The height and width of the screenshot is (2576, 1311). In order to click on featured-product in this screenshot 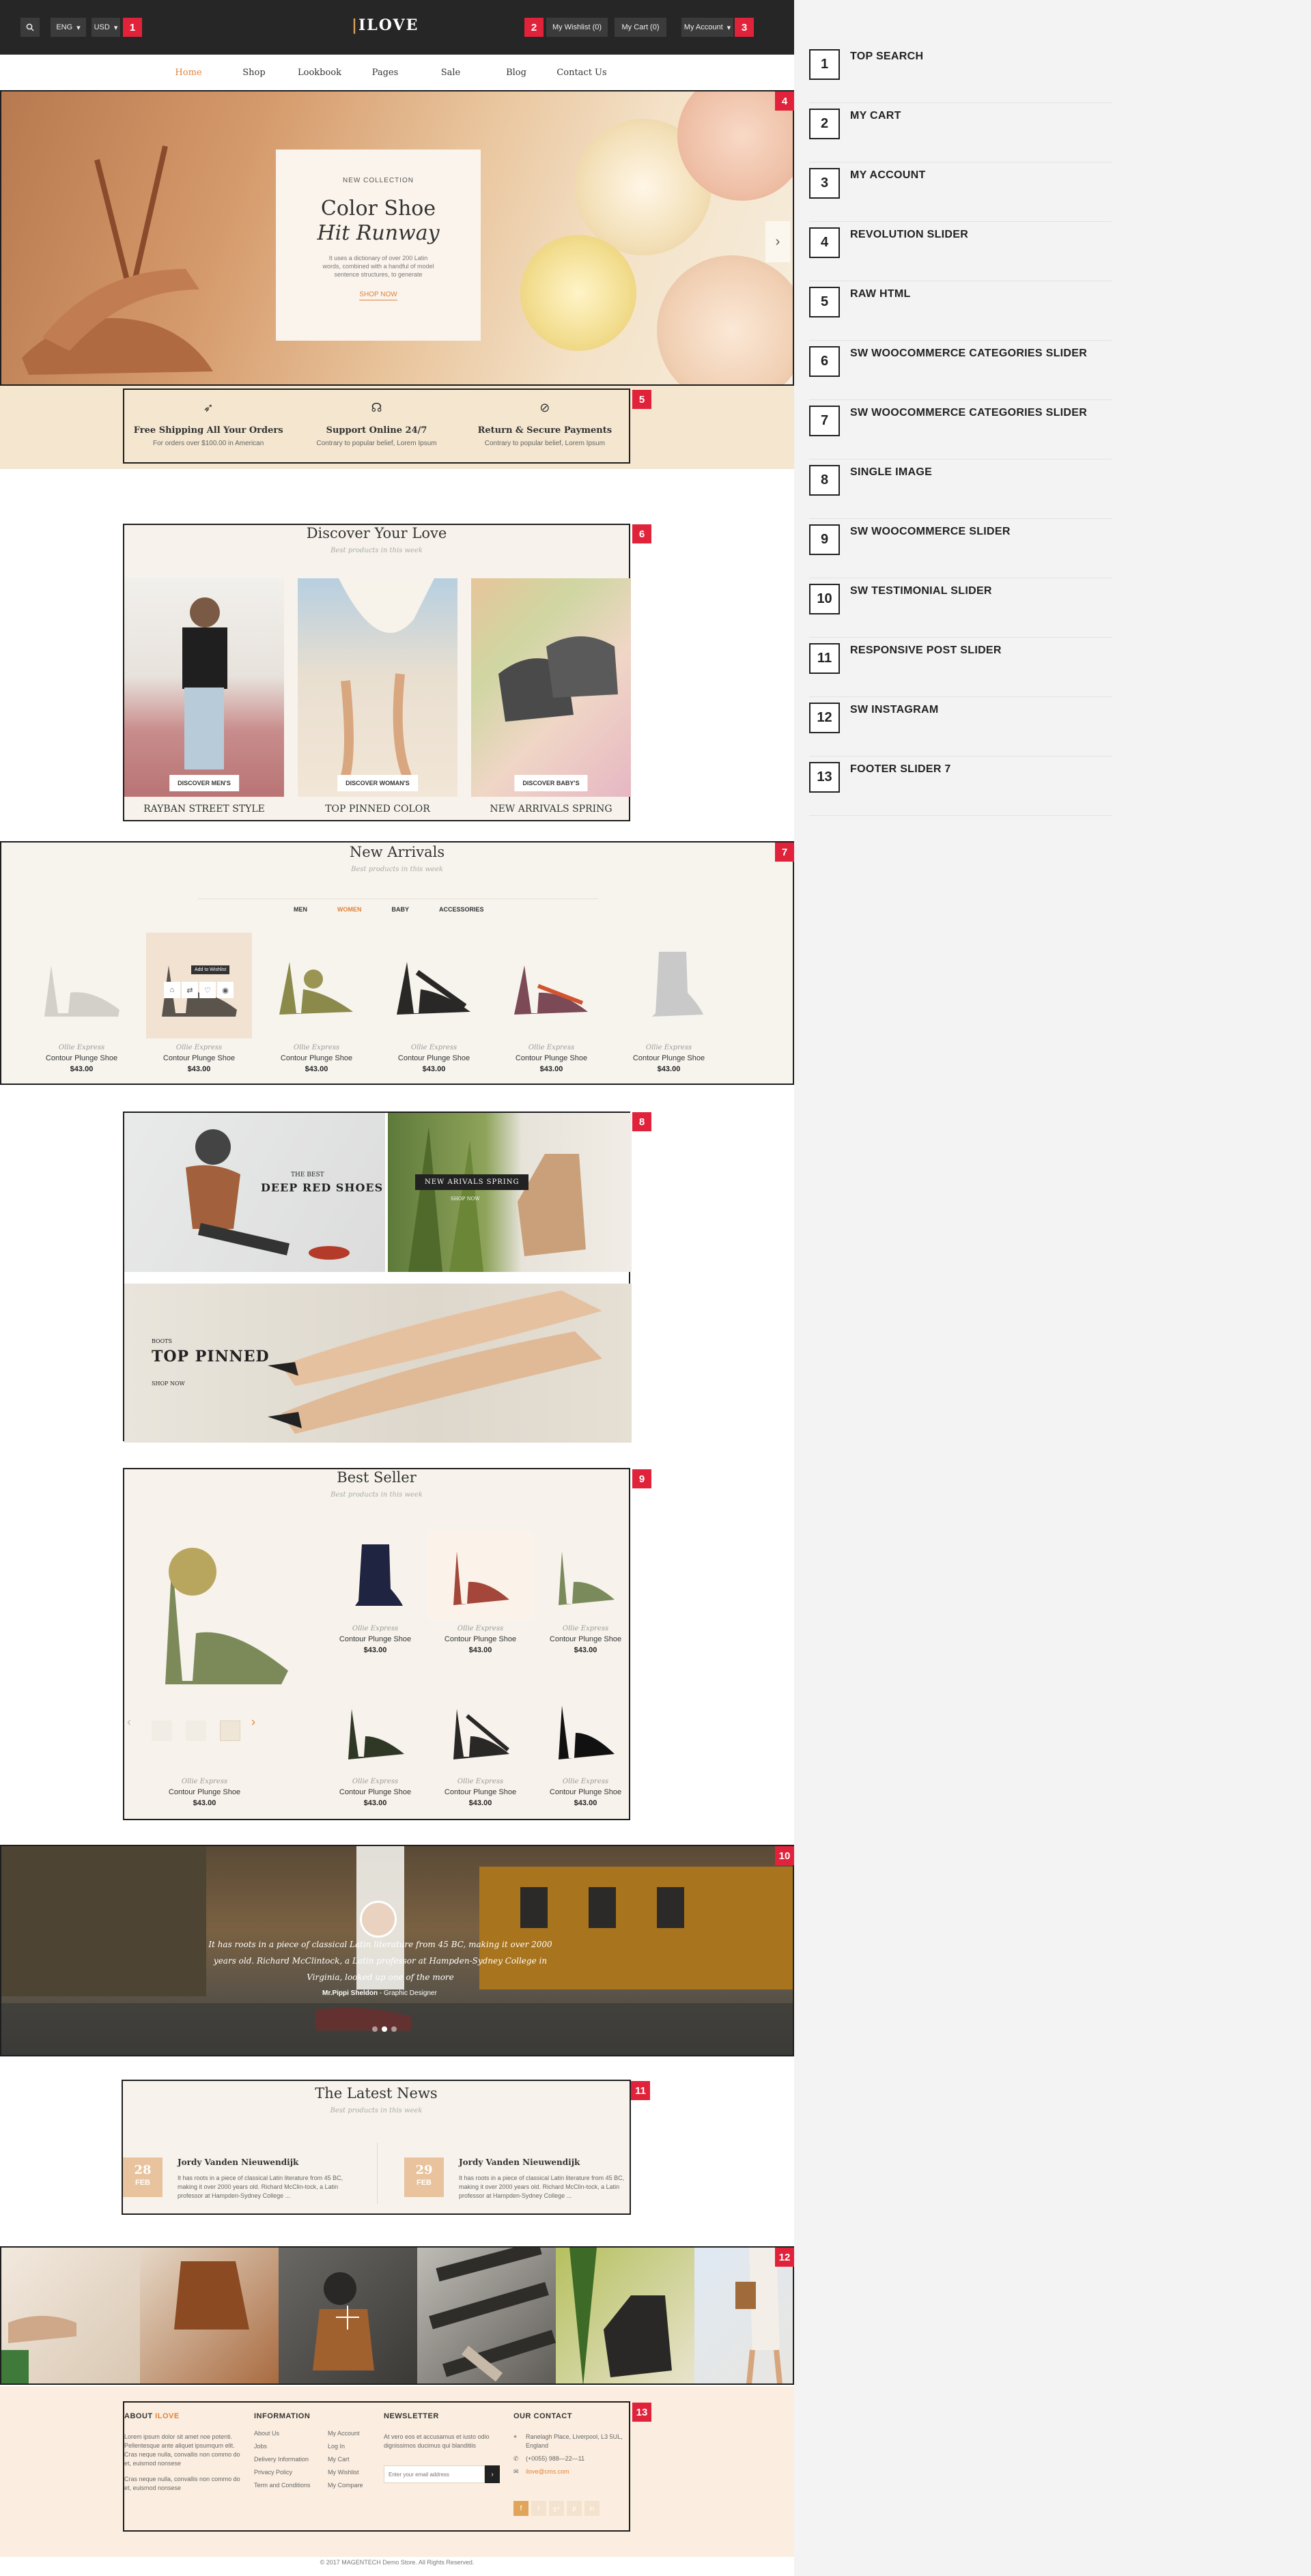, I will do `click(223, 1610)`.